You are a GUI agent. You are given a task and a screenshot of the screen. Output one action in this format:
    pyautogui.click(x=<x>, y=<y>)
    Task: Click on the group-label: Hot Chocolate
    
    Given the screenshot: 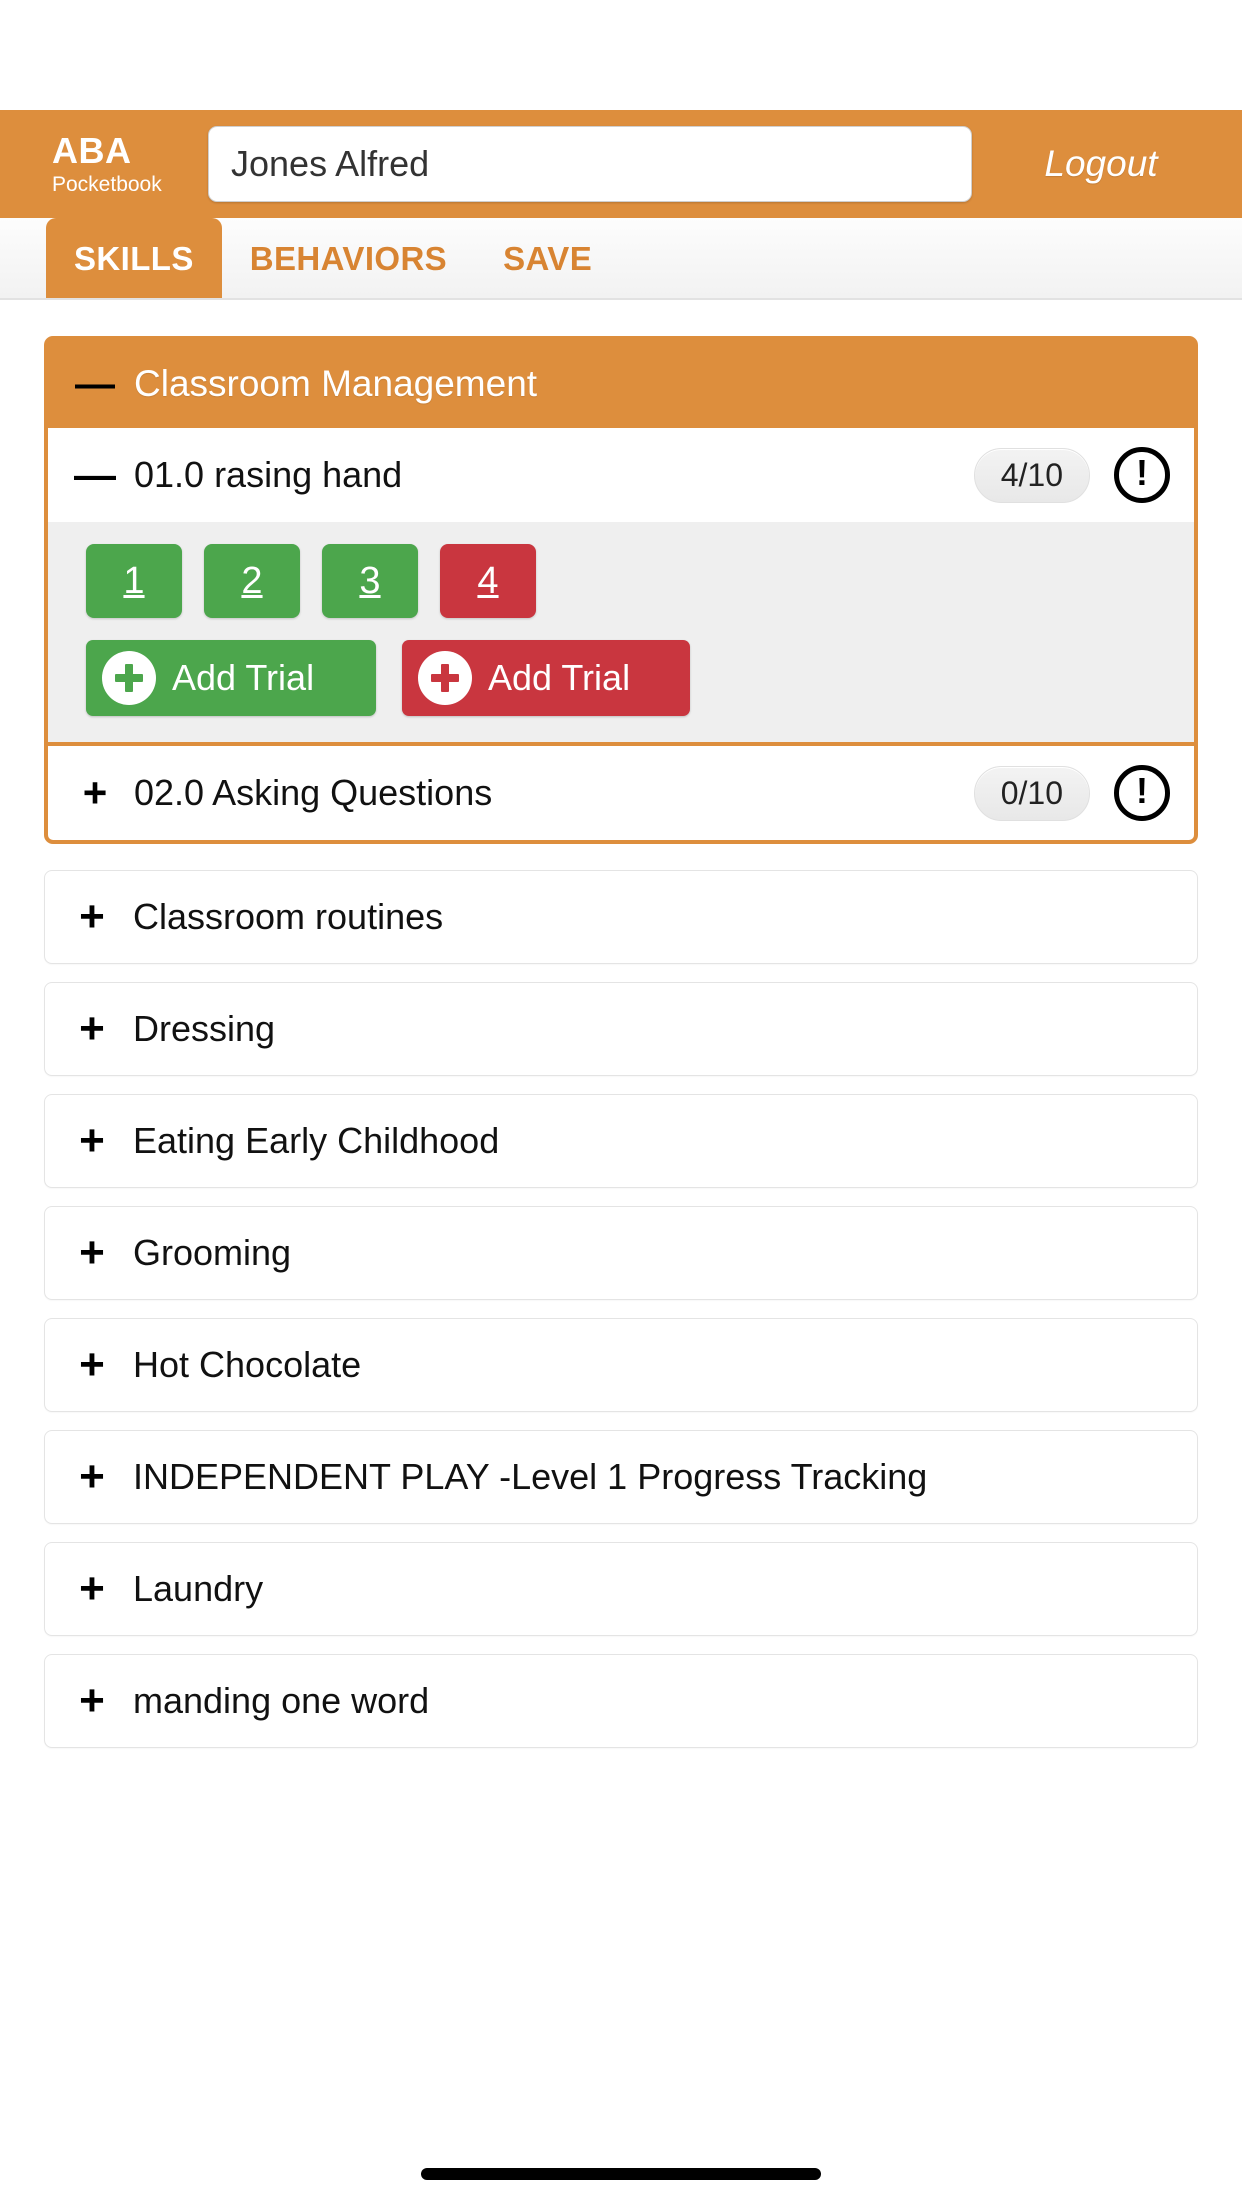 What is the action you would take?
    pyautogui.click(x=247, y=1364)
    